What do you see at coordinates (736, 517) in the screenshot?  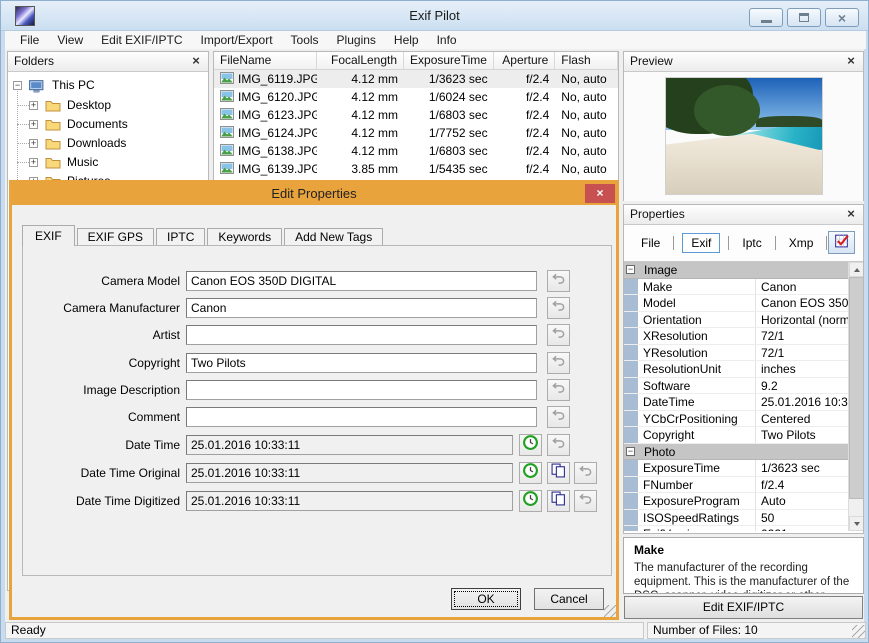 I see `property-row-isospeedratings: ISOSpeedRatings 50` at bounding box center [736, 517].